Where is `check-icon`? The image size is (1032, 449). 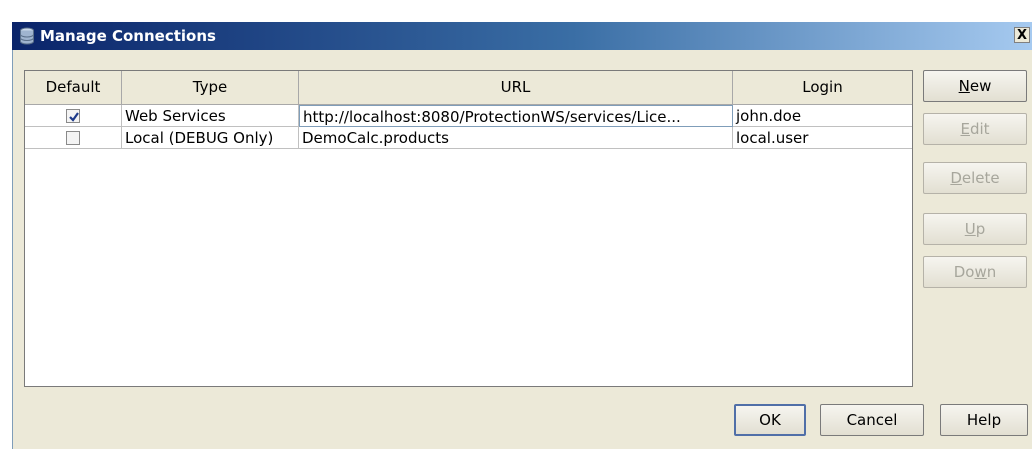
check-icon is located at coordinates (74, 117).